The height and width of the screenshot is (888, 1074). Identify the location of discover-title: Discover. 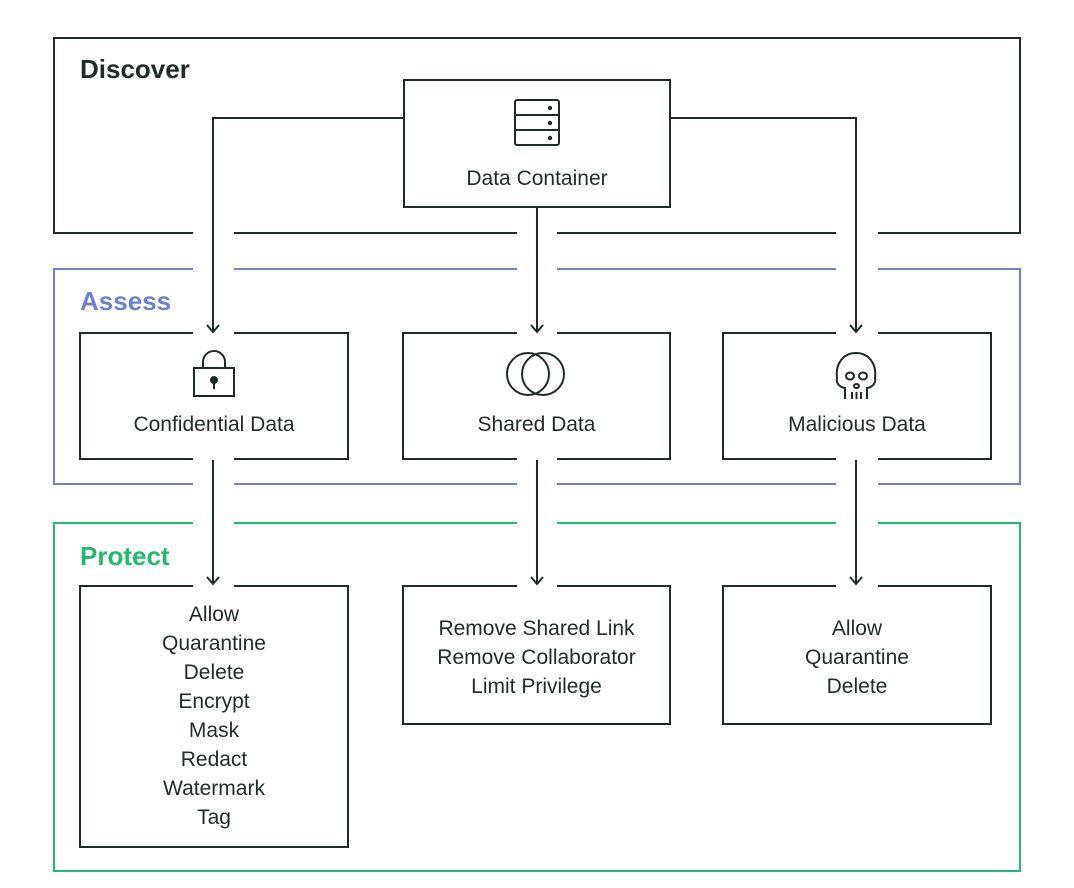
(135, 69).